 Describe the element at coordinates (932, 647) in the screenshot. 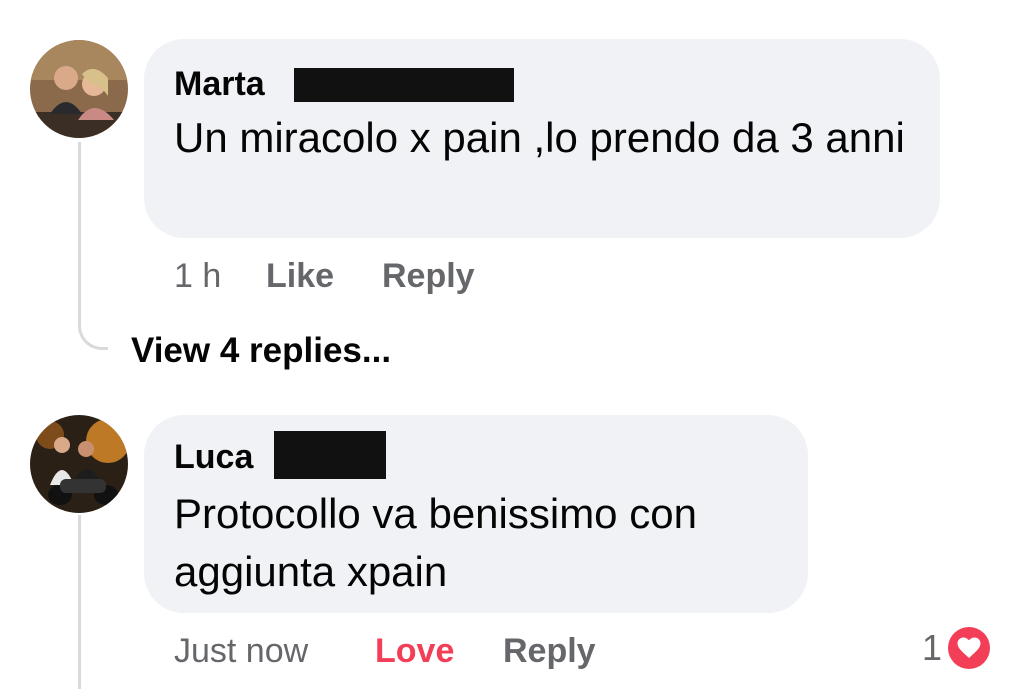

I see `reaction-count: 1` at that location.